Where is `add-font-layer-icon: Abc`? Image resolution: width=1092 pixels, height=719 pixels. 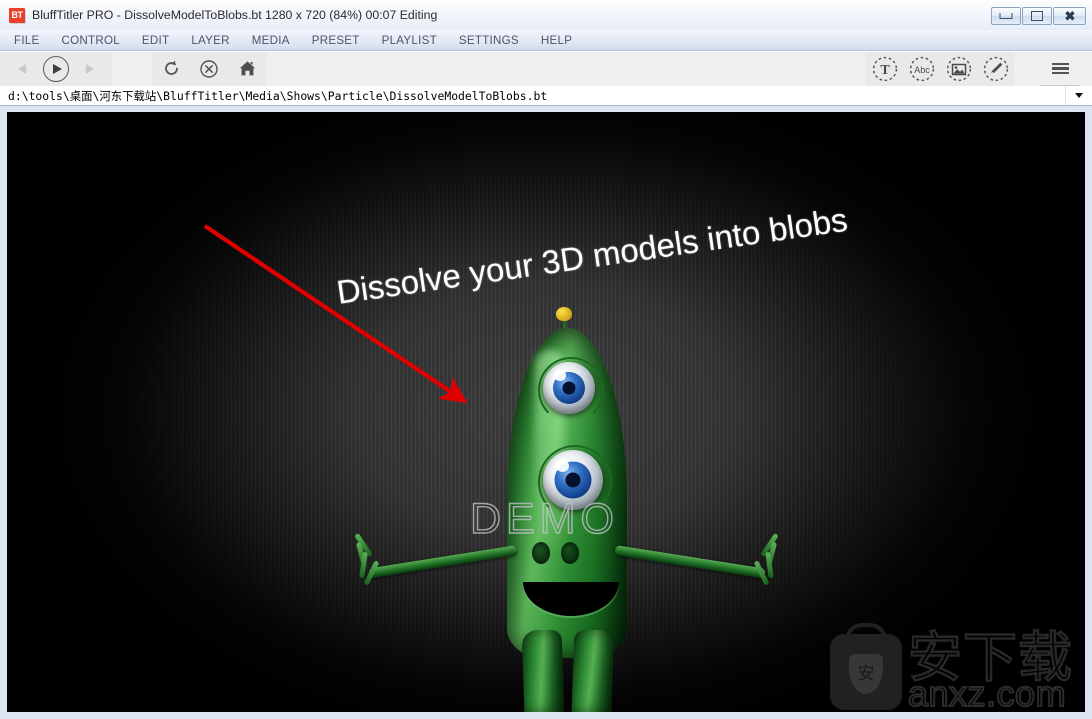 add-font-layer-icon: Abc is located at coordinates (921, 68).